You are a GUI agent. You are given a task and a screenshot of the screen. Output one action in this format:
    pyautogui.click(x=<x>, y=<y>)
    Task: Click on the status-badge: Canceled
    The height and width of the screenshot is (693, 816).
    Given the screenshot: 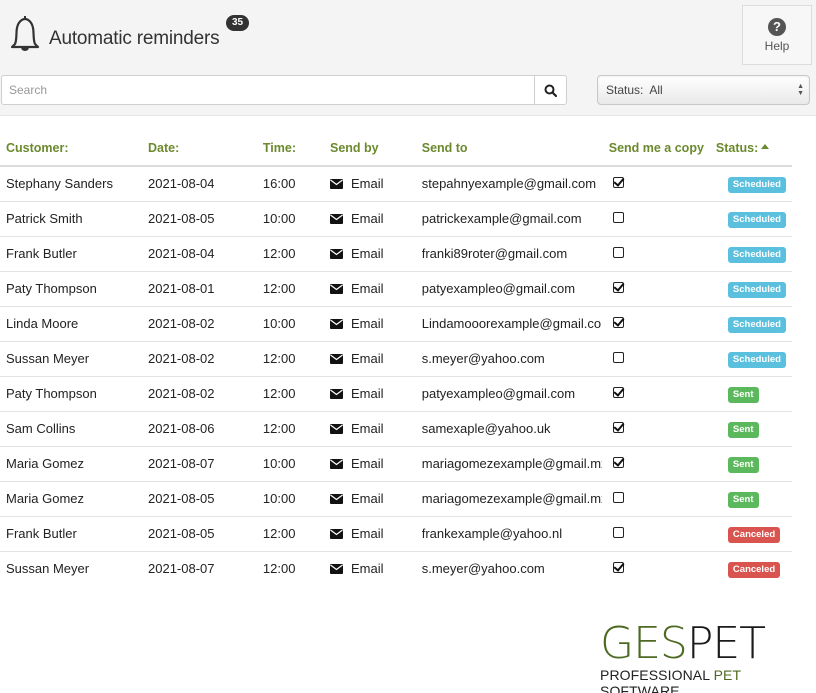 What is the action you would take?
    pyautogui.click(x=754, y=569)
    